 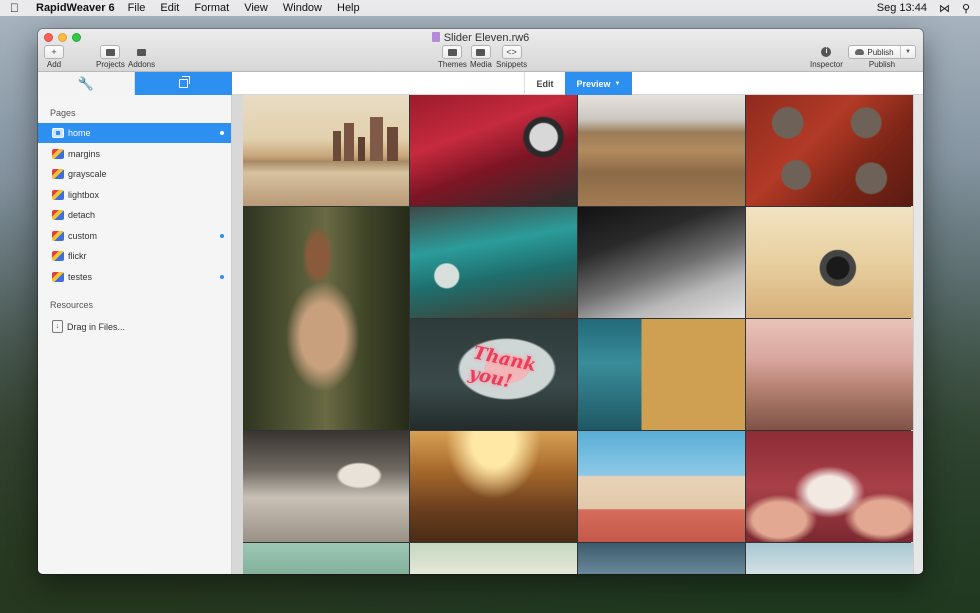 I want to click on menu-view: View, so click(x=256, y=8).